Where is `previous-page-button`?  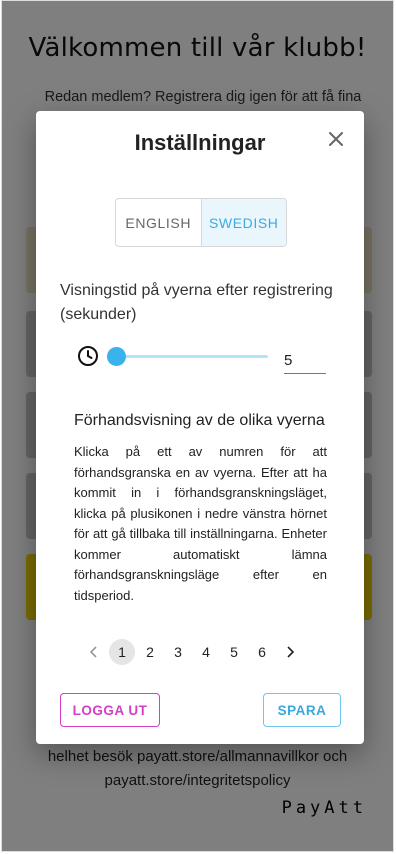 previous-page-button is located at coordinates (94, 652).